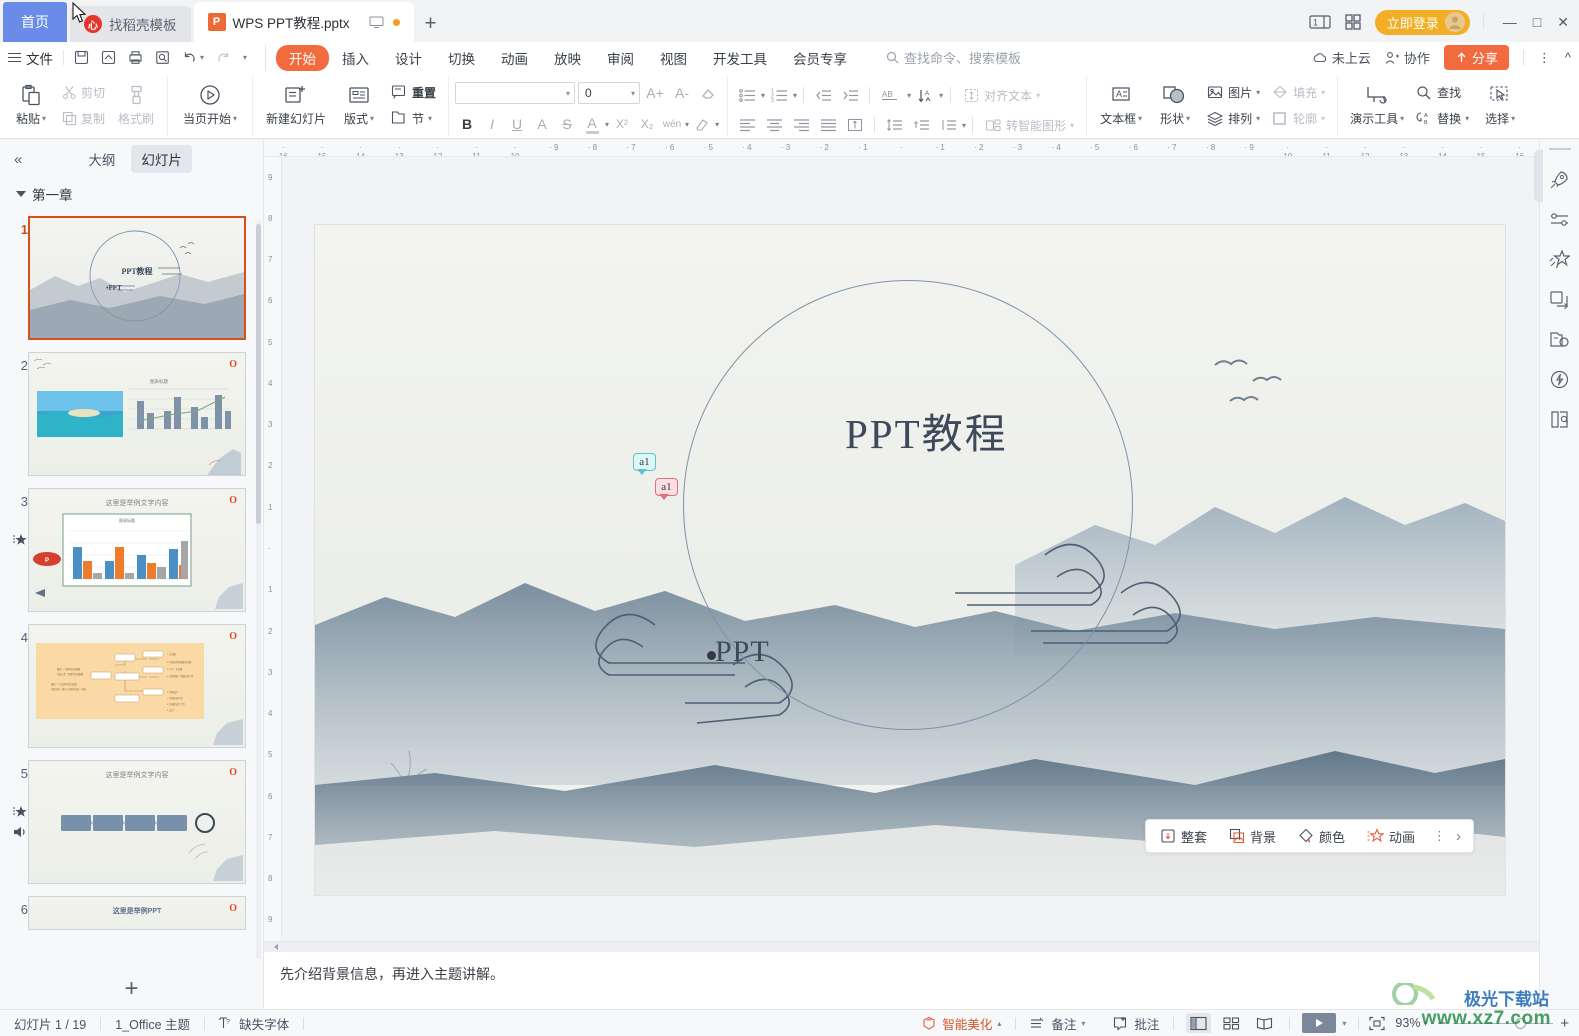 The width and height of the screenshot is (1579, 1036). Describe the element at coordinates (1377, 1023) in the screenshot. I see `fit-to-window-icon` at that location.